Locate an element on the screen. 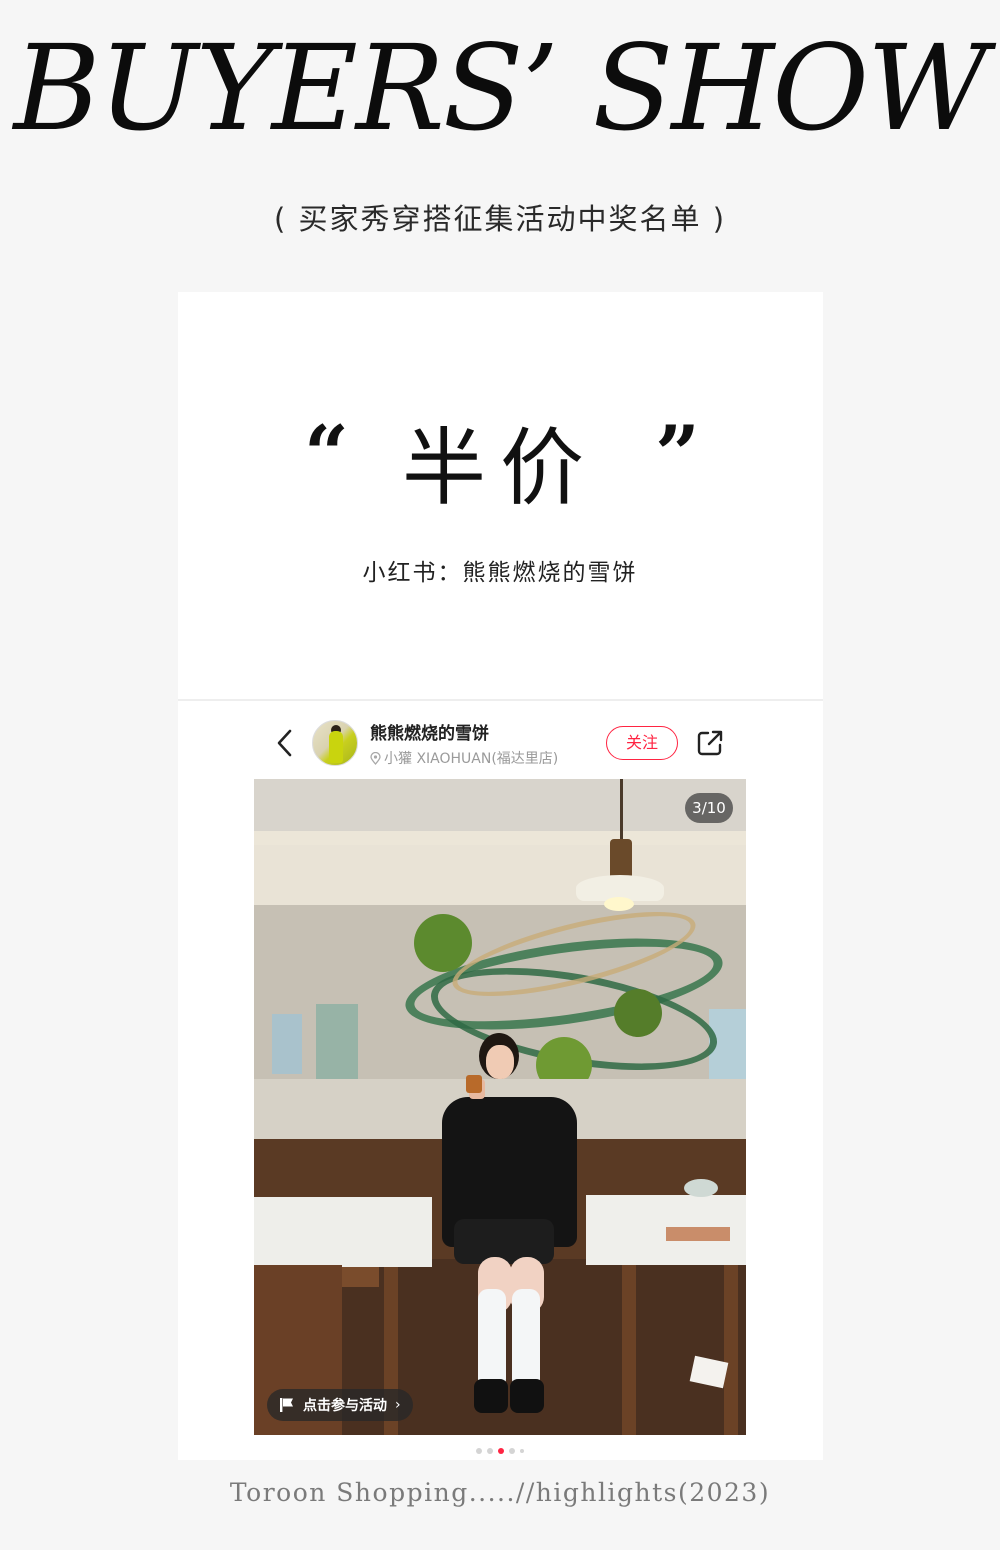 The height and width of the screenshot is (1550, 1000). user-name: 熊熊燃烧的雪饼 is located at coordinates (429, 731).